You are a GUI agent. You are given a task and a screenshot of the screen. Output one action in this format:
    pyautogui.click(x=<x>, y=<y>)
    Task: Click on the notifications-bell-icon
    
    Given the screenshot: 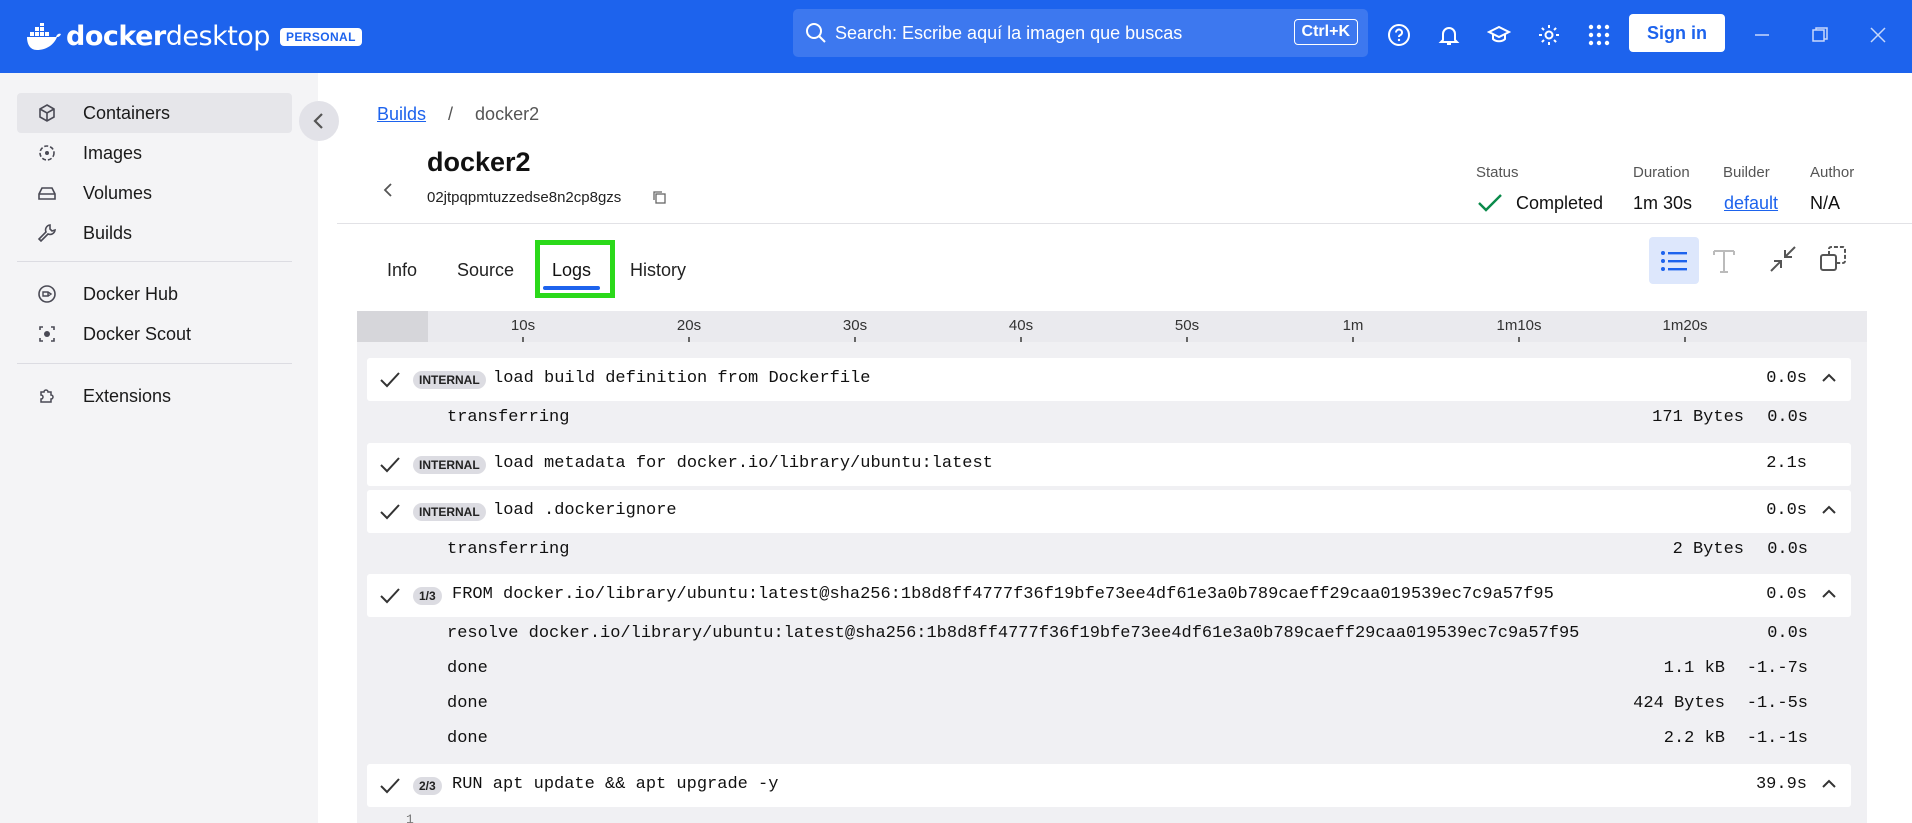 What is the action you would take?
    pyautogui.click(x=1449, y=35)
    